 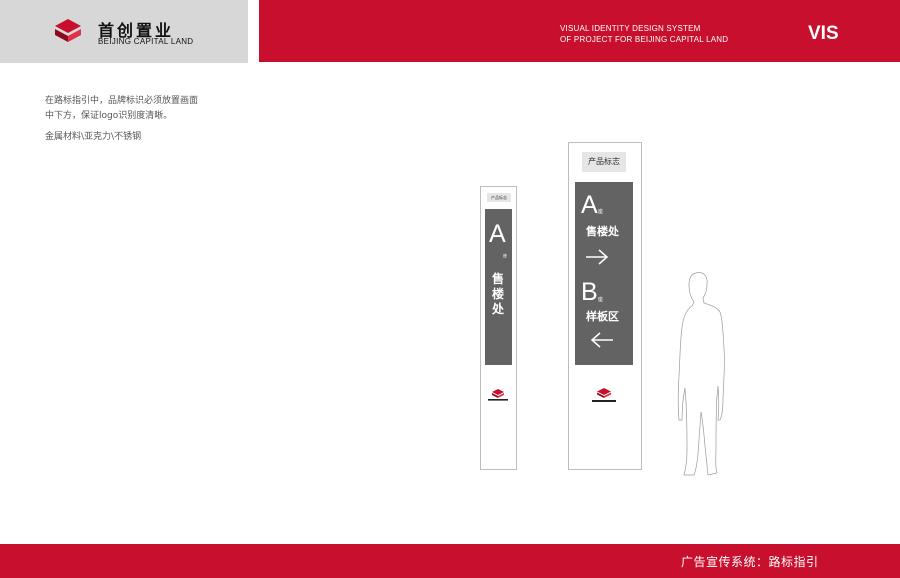 What do you see at coordinates (750, 562) in the screenshot?
I see `footer-title: 广告宣传系统：路标指引` at bounding box center [750, 562].